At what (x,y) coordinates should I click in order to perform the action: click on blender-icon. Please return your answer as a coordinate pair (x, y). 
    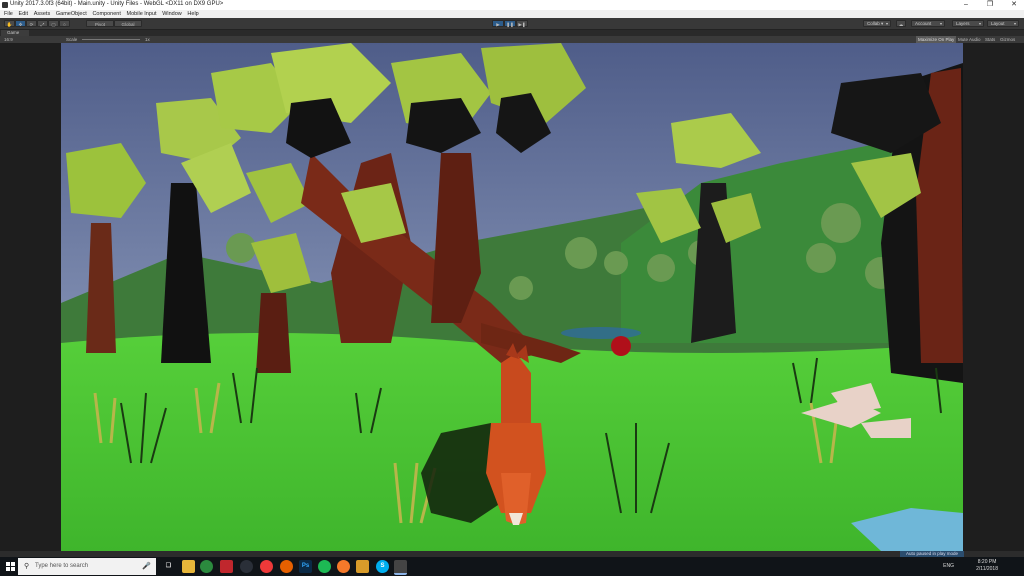
    Looking at the image, I should click on (343, 566).